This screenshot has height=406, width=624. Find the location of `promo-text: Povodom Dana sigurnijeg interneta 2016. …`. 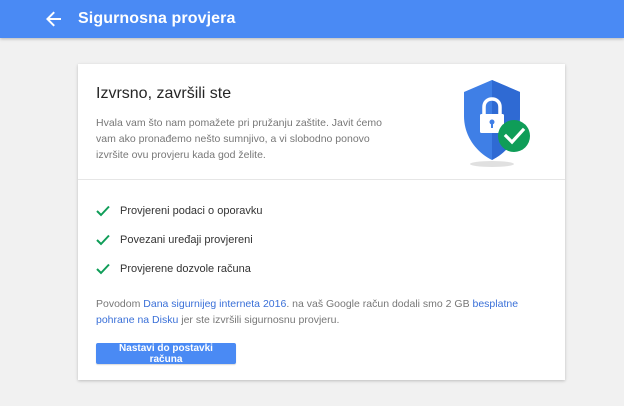

promo-text: Povodom Dana sigurnijeg interneta 2016. … is located at coordinates (318, 312).